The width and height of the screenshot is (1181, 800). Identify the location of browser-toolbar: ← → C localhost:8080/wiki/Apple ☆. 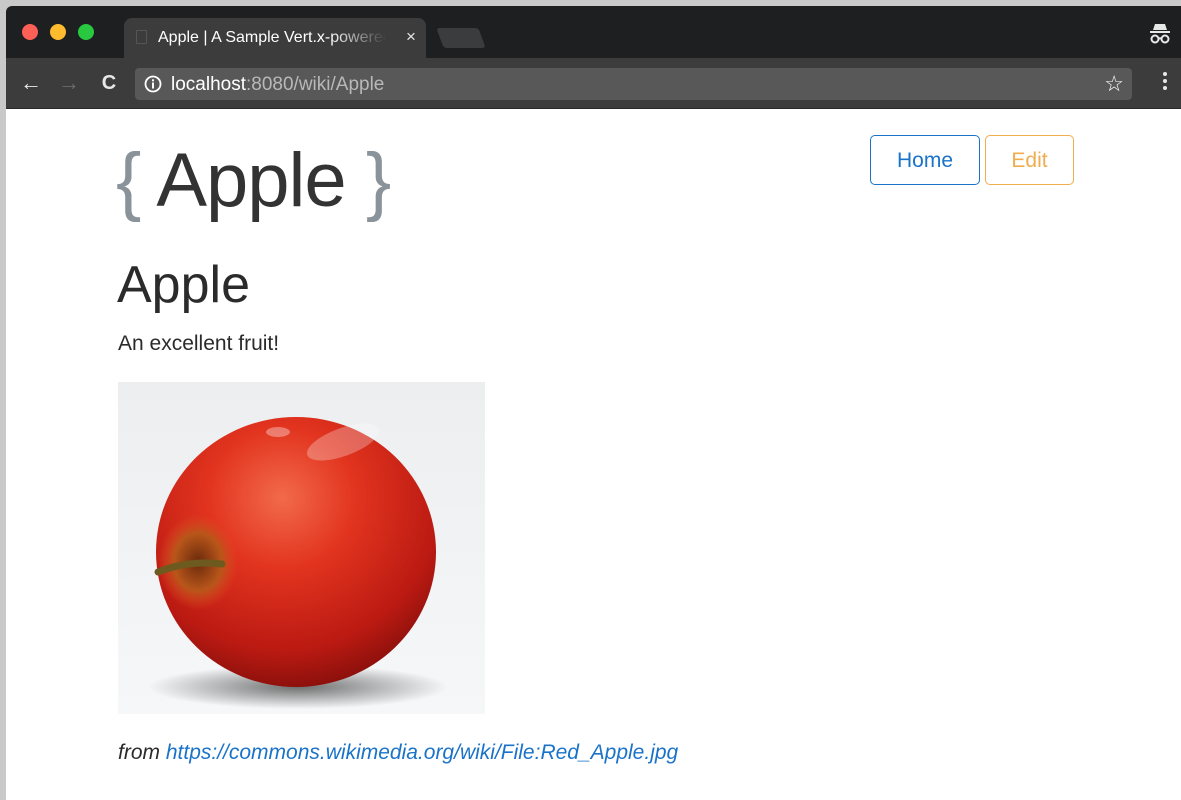
(593, 83).